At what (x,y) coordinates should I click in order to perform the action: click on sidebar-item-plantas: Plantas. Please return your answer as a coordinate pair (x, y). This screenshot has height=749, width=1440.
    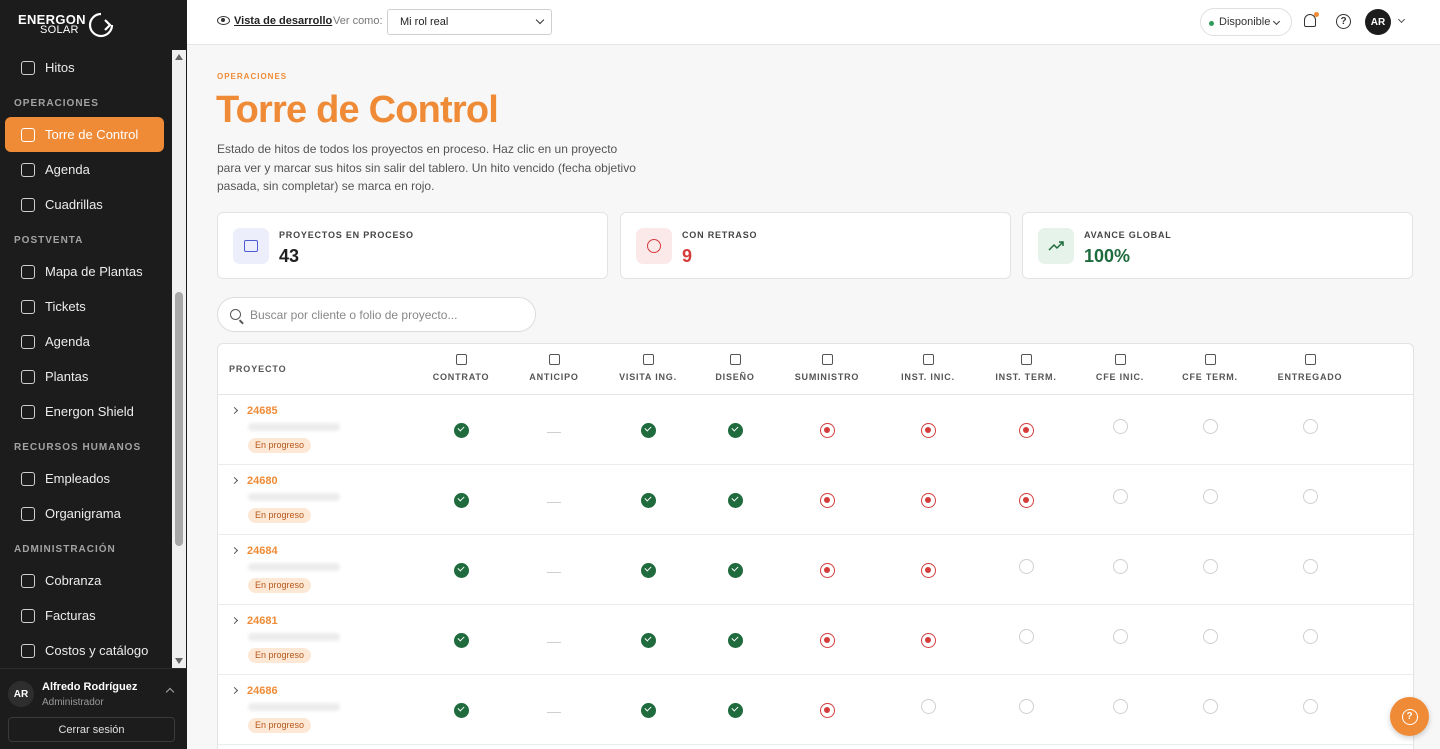
    Looking at the image, I should click on (84, 376).